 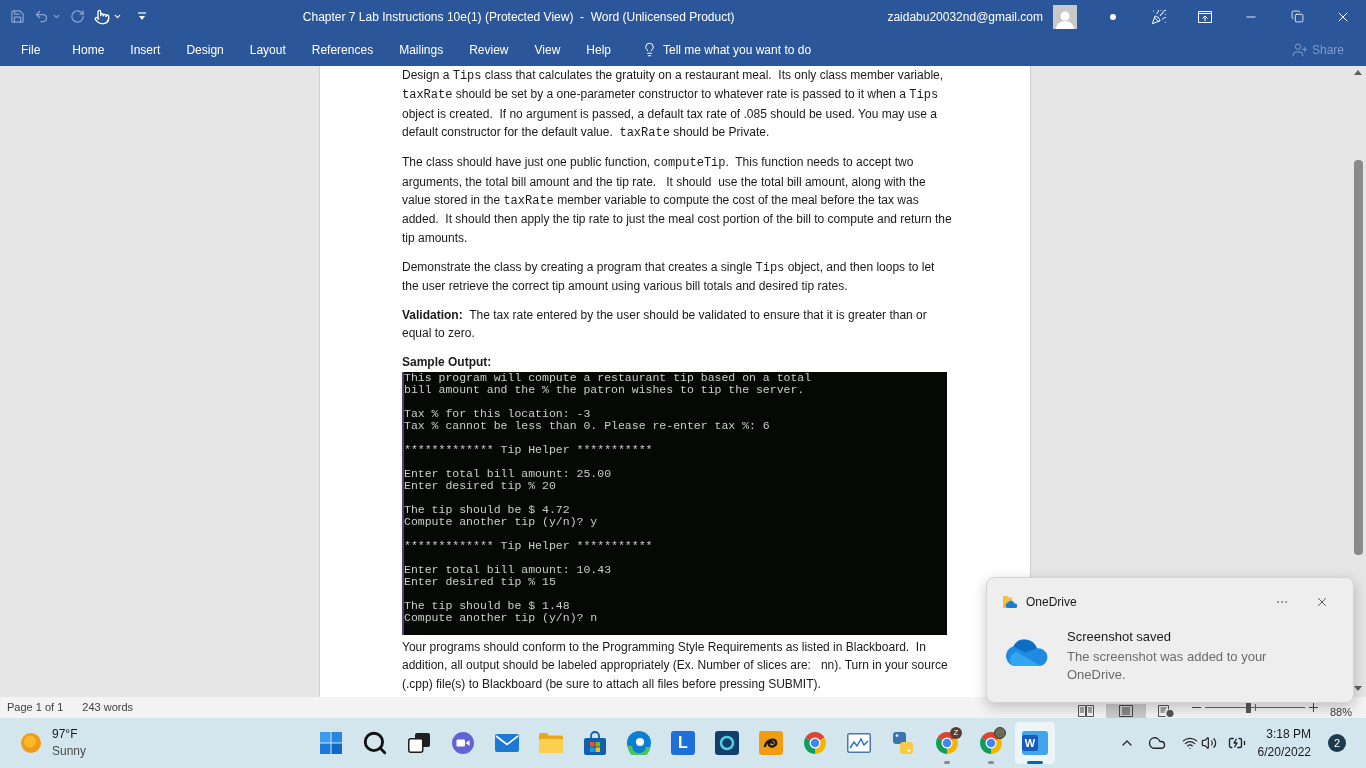 What do you see at coordinates (1322, 602) in the screenshot?
I see `close-icon` at bounding box center [1322, 602].